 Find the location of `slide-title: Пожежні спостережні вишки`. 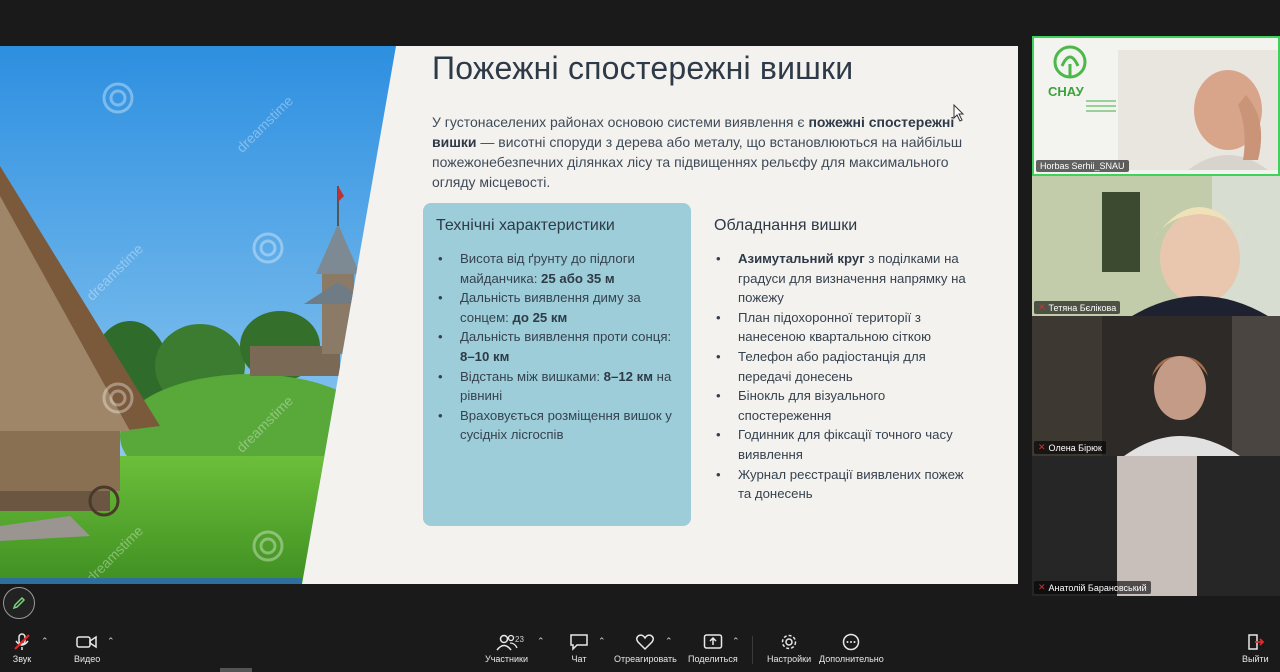

slide-title: Пожежні спостережні вишки is located at coordinates (643, 68).